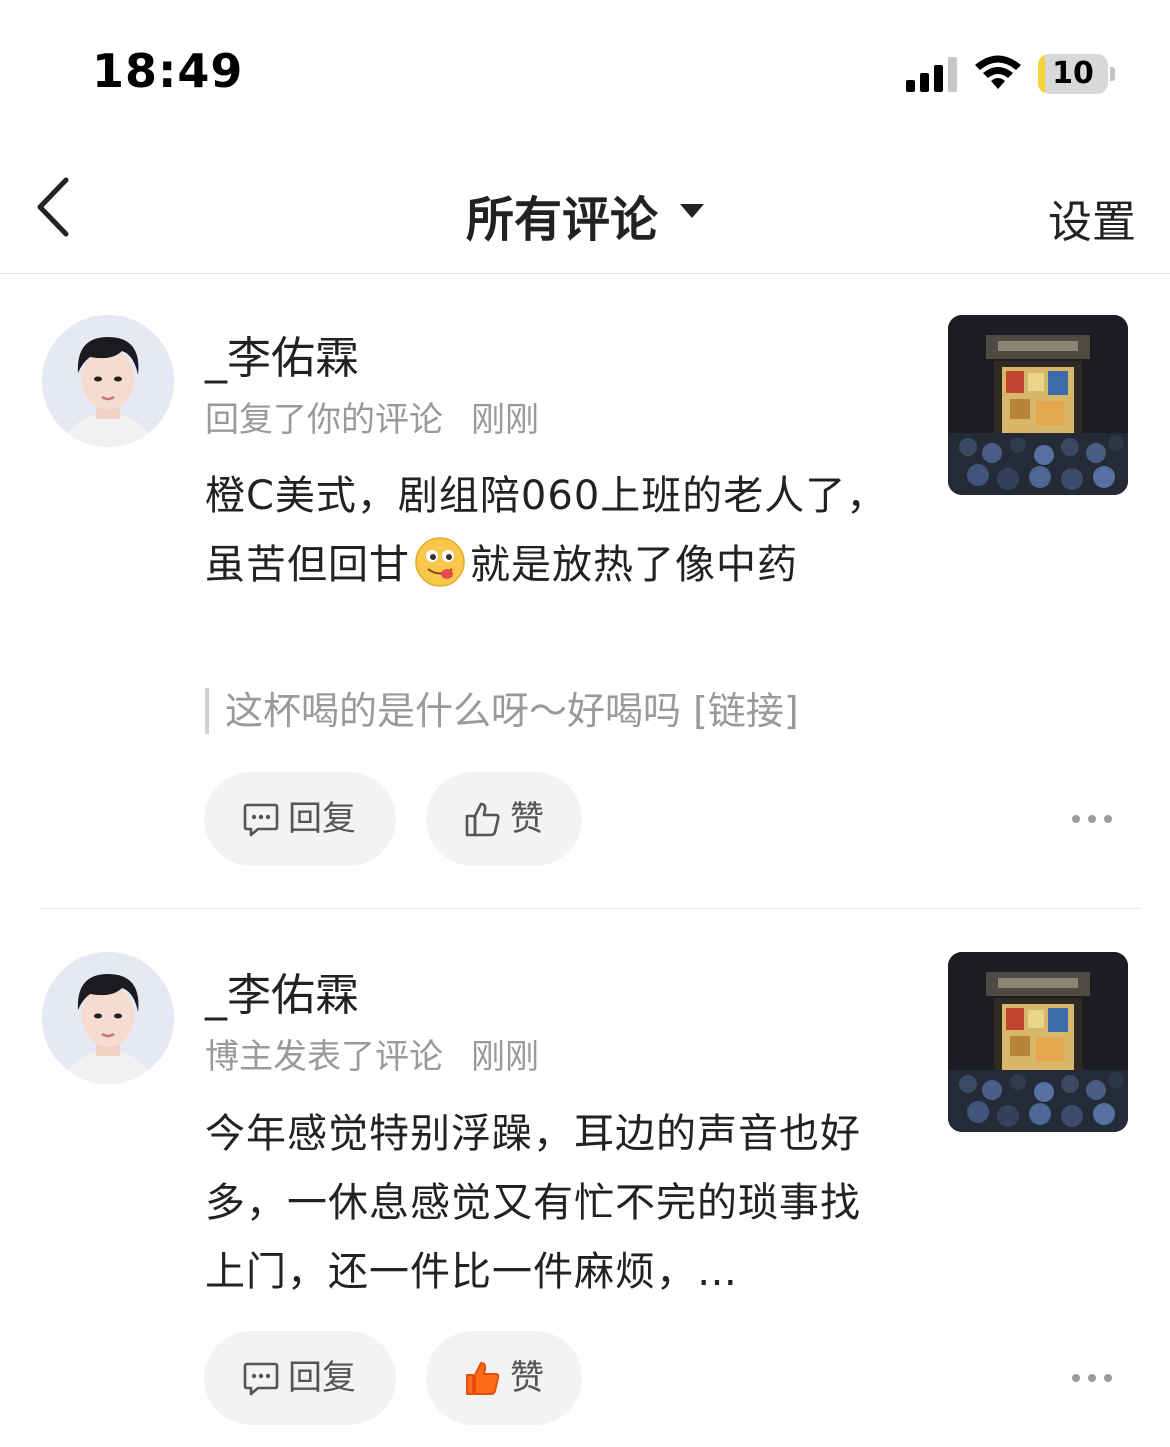  I want to click on comment-meta: 回复了你的评论 刚刚, so click(372, 416).